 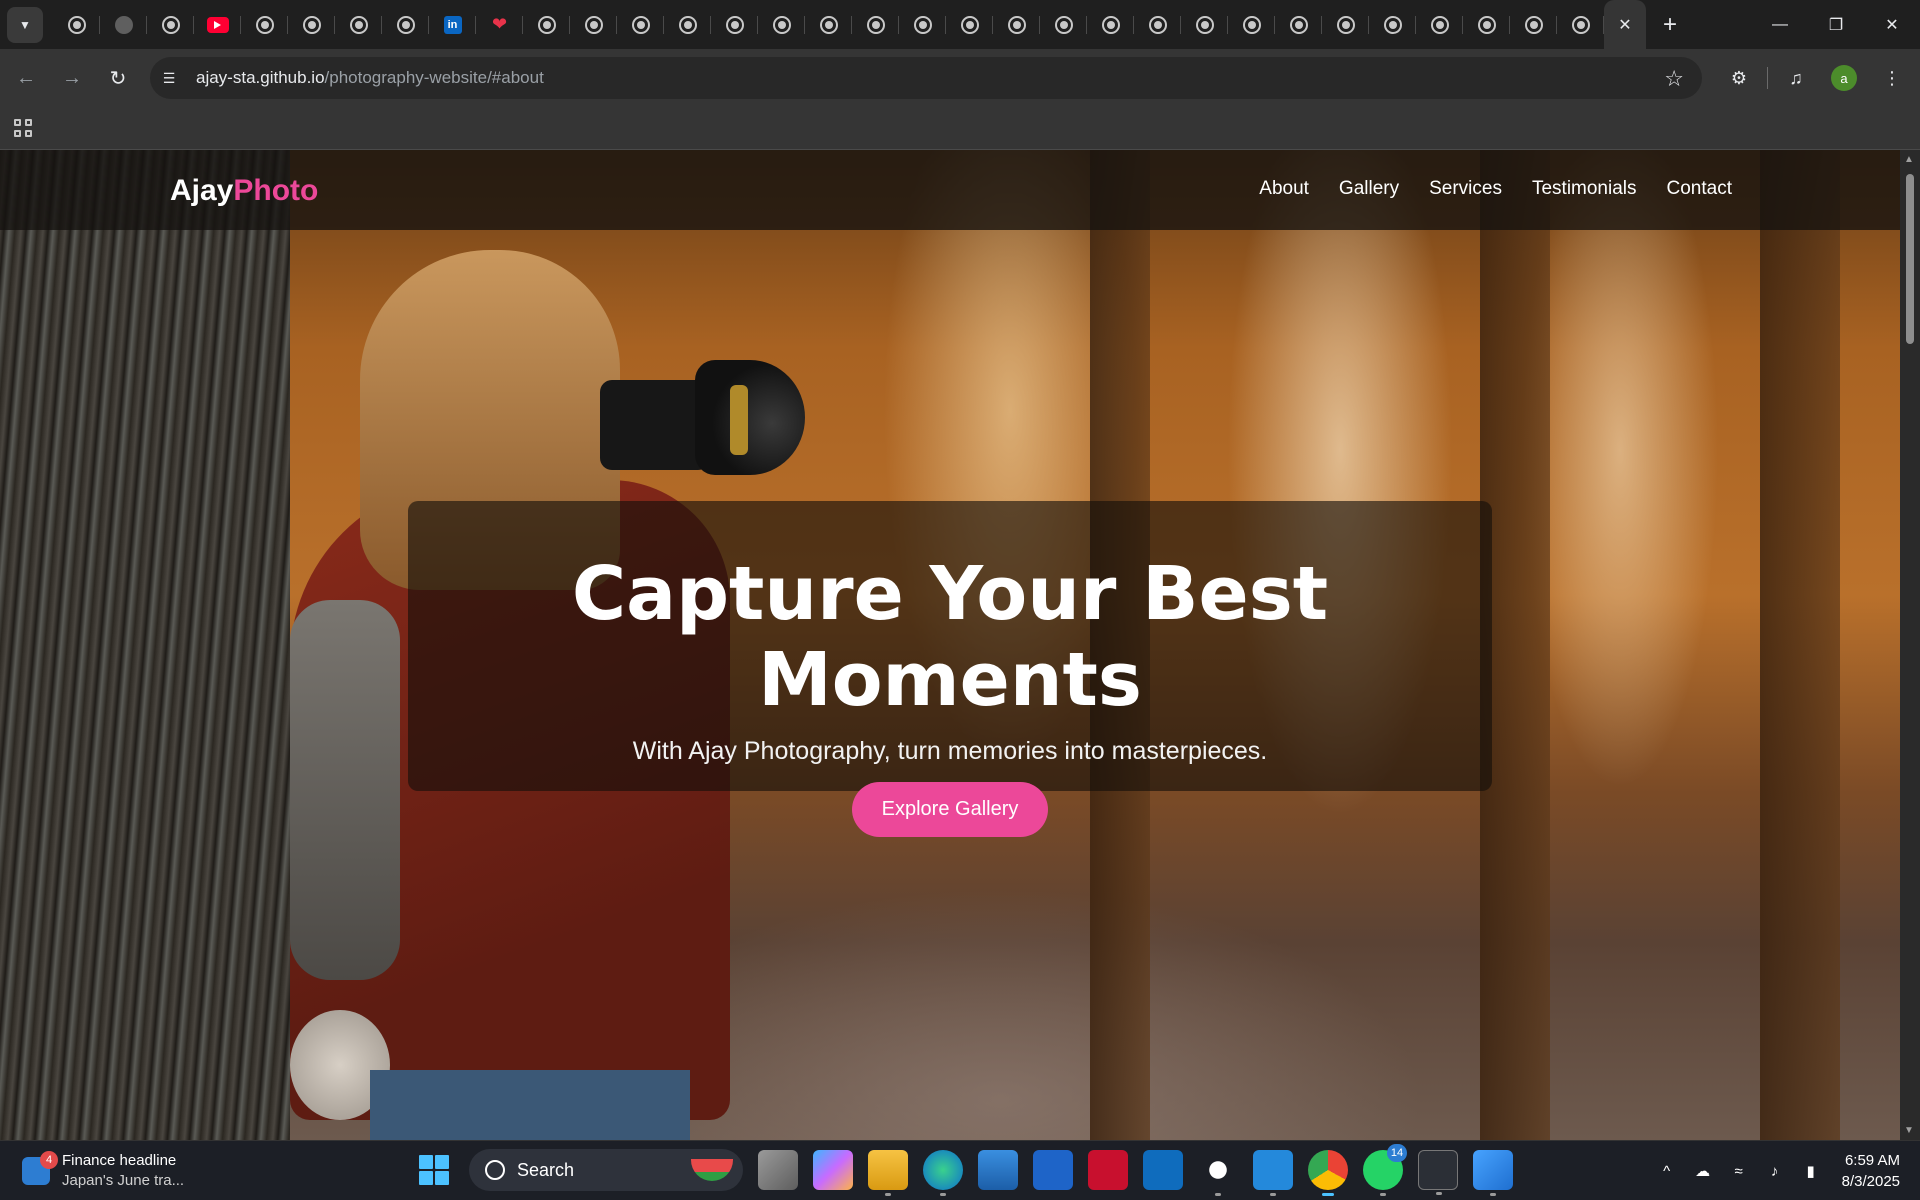 I want to click on taskbar-search: Search, so click(x=606, y=1170).